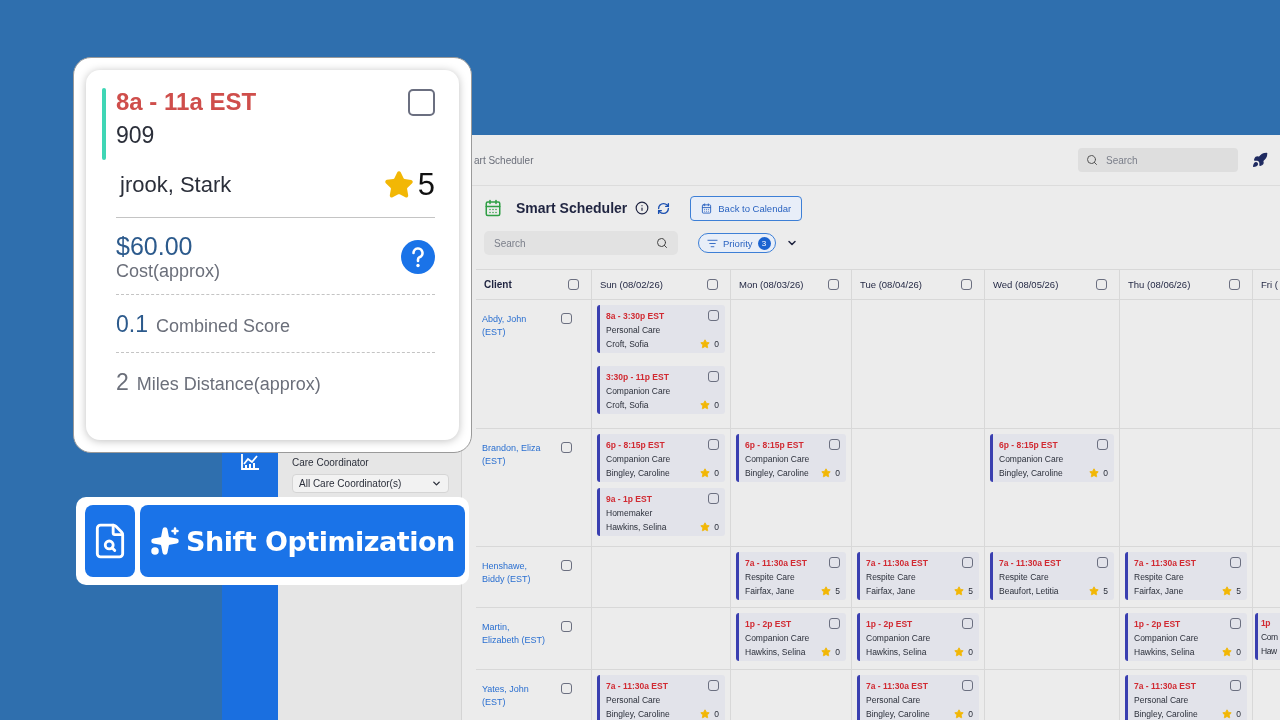  I want to click on client-name: Martin, Elizabeth (EST), so click(515, 634).